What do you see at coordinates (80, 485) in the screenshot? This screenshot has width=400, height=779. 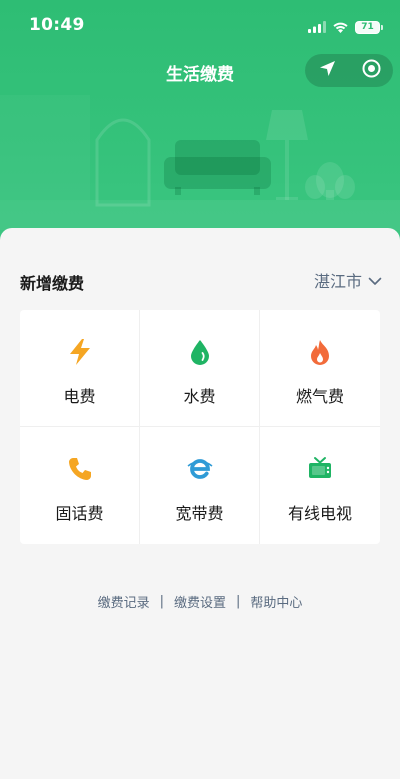 I see `service-landline: 固话费` at bounding box center [80, 485].